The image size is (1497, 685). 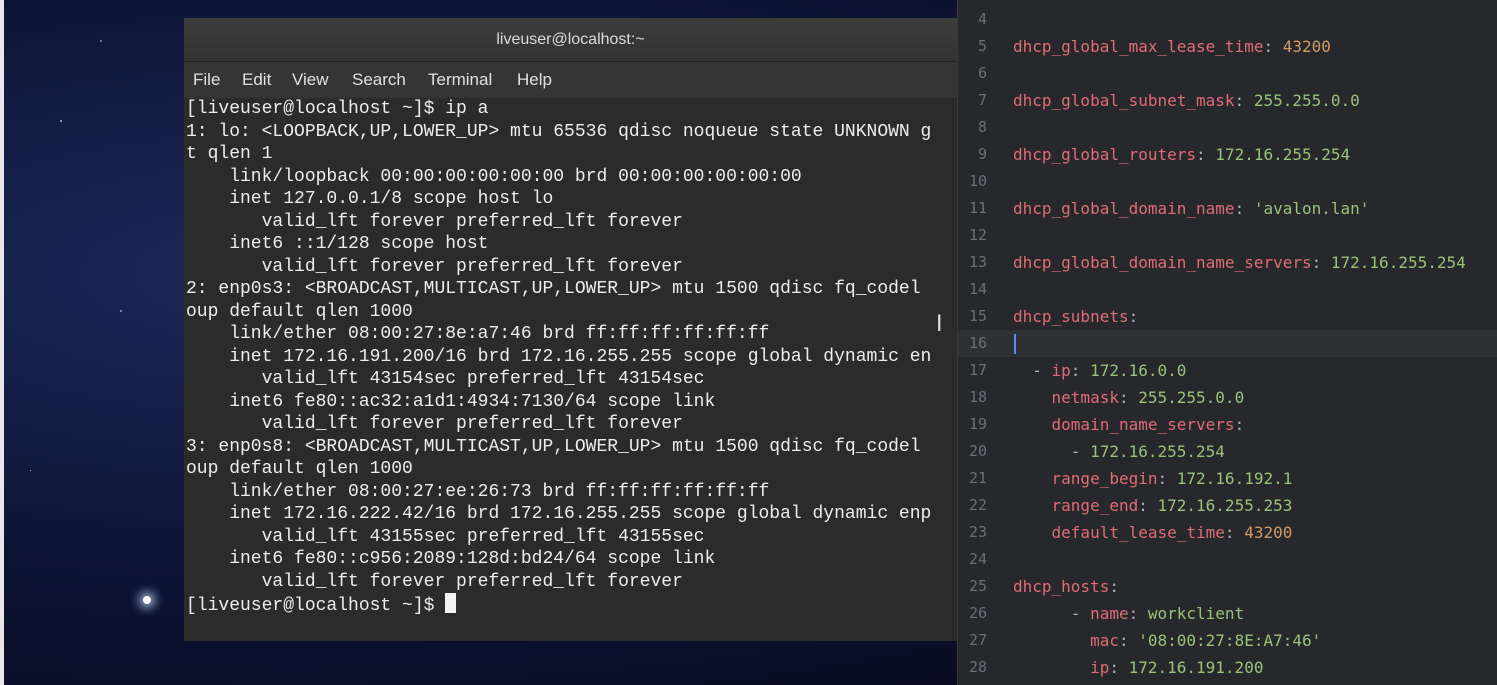 I want to click on line-code: dhcp_global_domain_name: 'avalon.lan', so click(x=1191, y=208).